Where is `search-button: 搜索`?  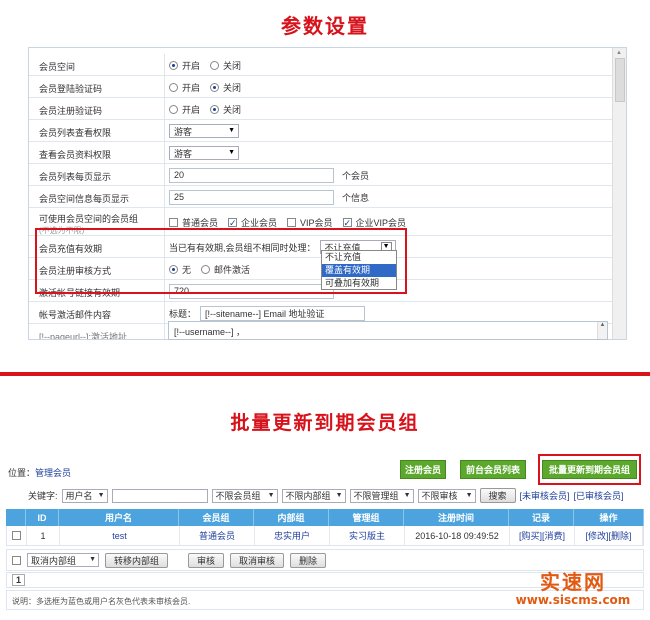 search-button: 搜索 is located at coordinates (497, 495).